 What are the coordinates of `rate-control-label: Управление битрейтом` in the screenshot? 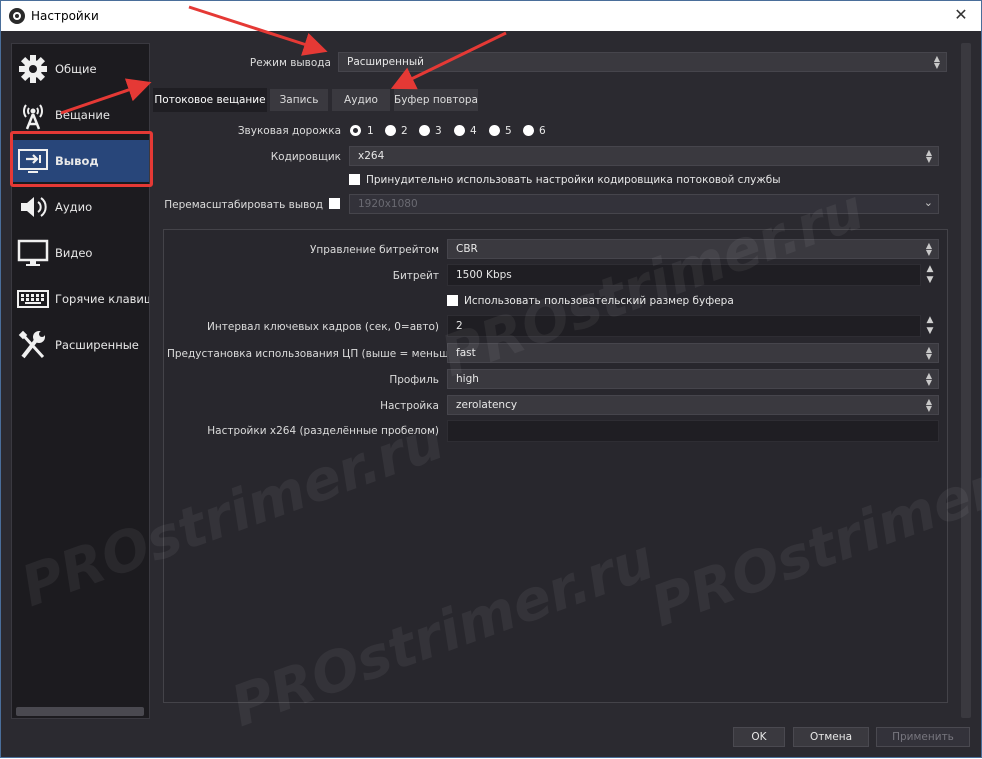 It's located at (374, 250).